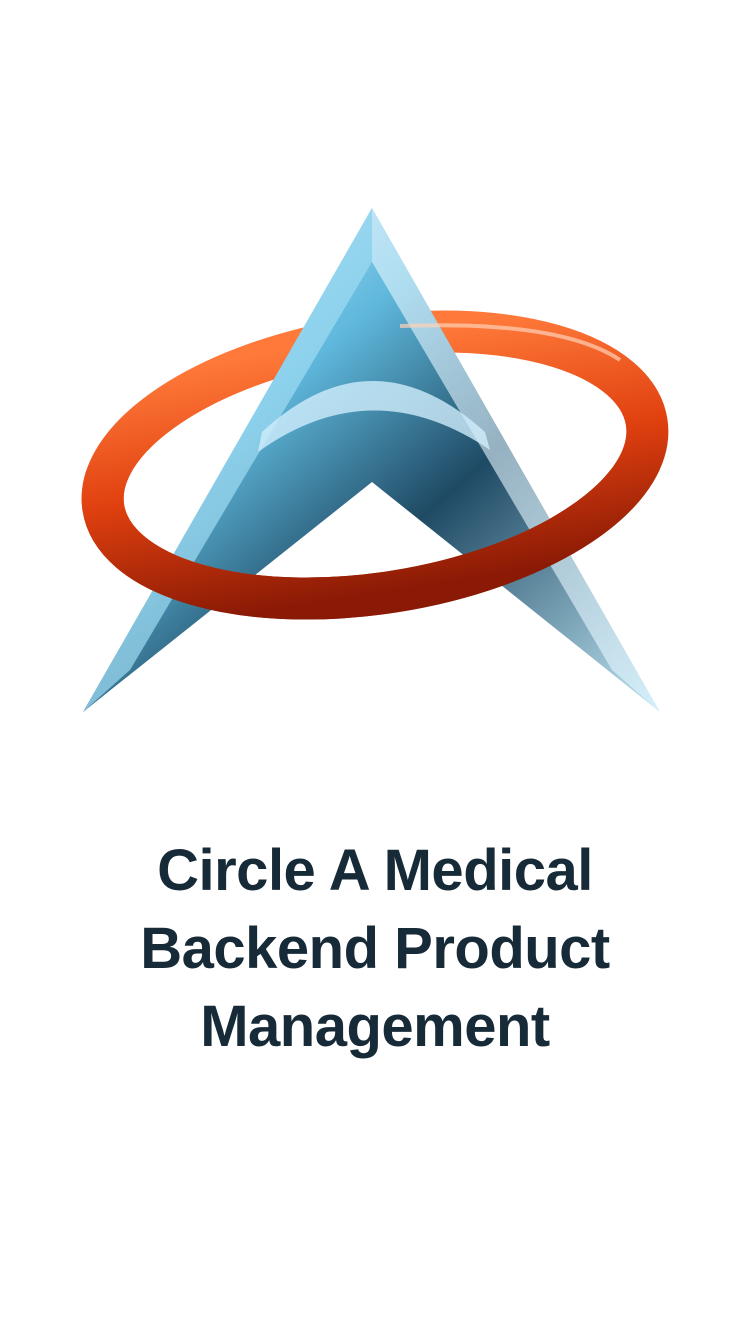 Image resolution: width=750 pixels, height=1334 pixels. What do you see at coordinates (375, 870) in the screenshot?
I see `title-line-1: Circle A Medical` at bounding box center [375, 870].